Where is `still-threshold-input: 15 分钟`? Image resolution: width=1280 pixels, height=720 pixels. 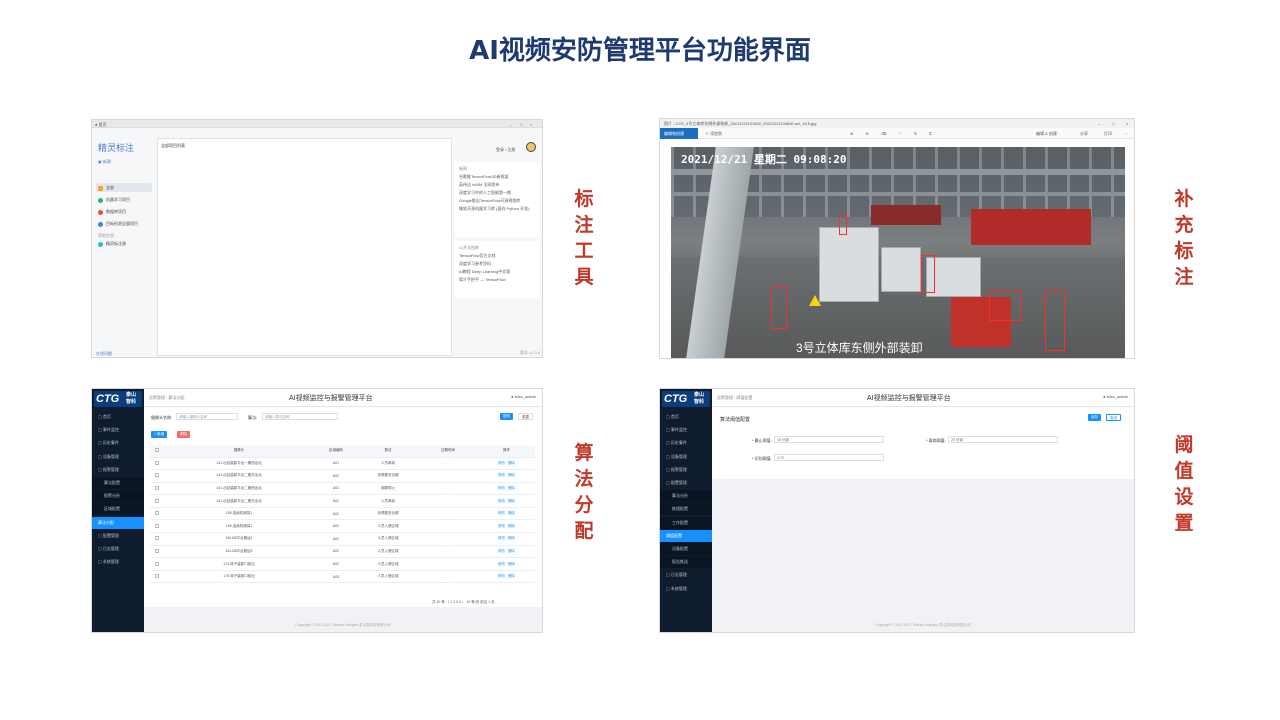
still-threshold-input: 15 分钟 is located at coordinates (829, 439).